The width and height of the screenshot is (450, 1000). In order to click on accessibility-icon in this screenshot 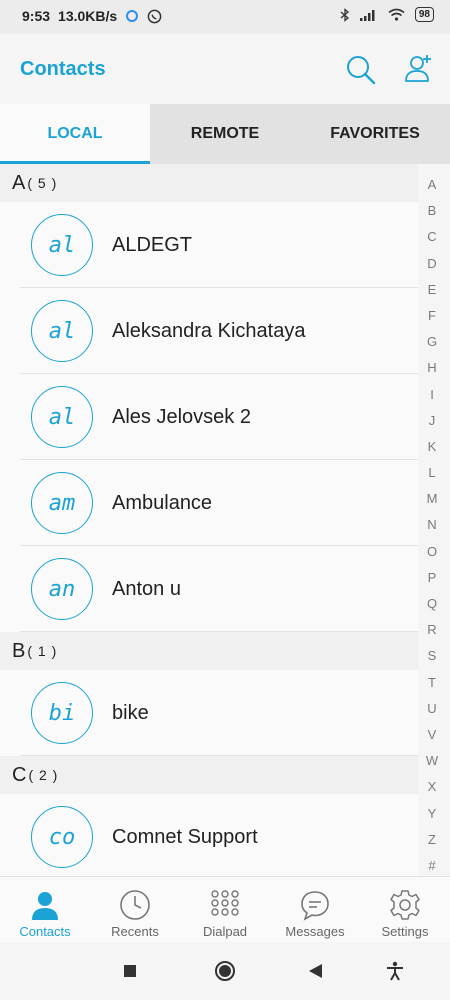, I will do `click(395, 971)`.